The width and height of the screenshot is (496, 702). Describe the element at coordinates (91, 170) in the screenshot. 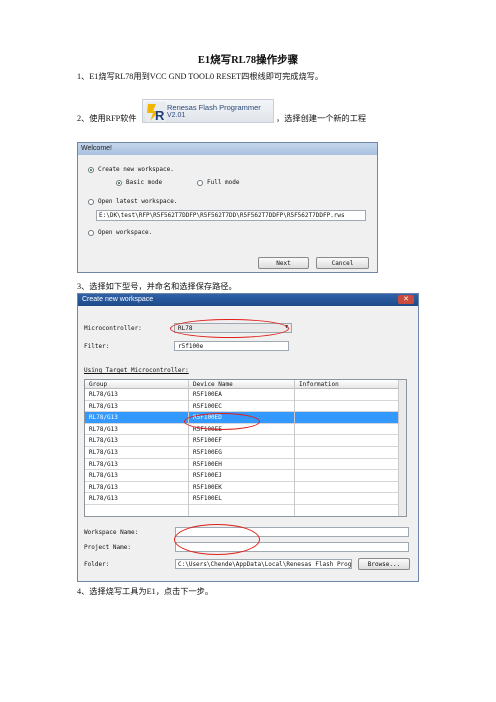

I see `create-new-workspace-radio` at that location.